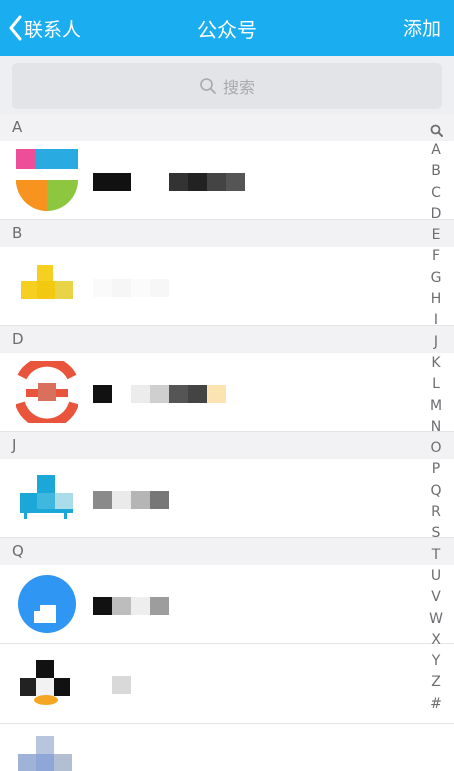 This screenshot has height=771, width=454. Describe the element at coordinates (436, 320) in the screenshot. I see `index-letter: I` at that location.